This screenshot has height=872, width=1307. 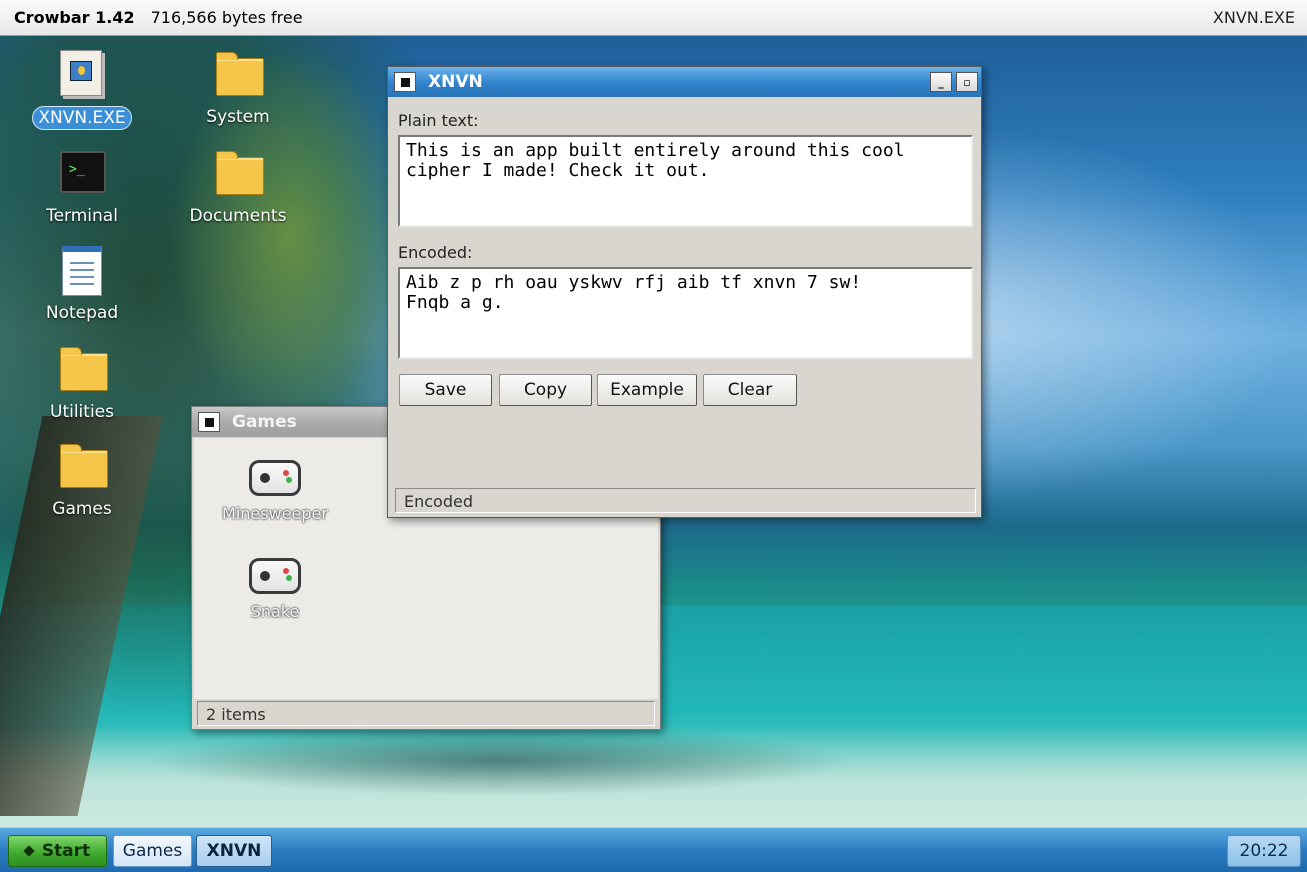 I want to click on maximize-button: ▫, so click(x=967, y=82).